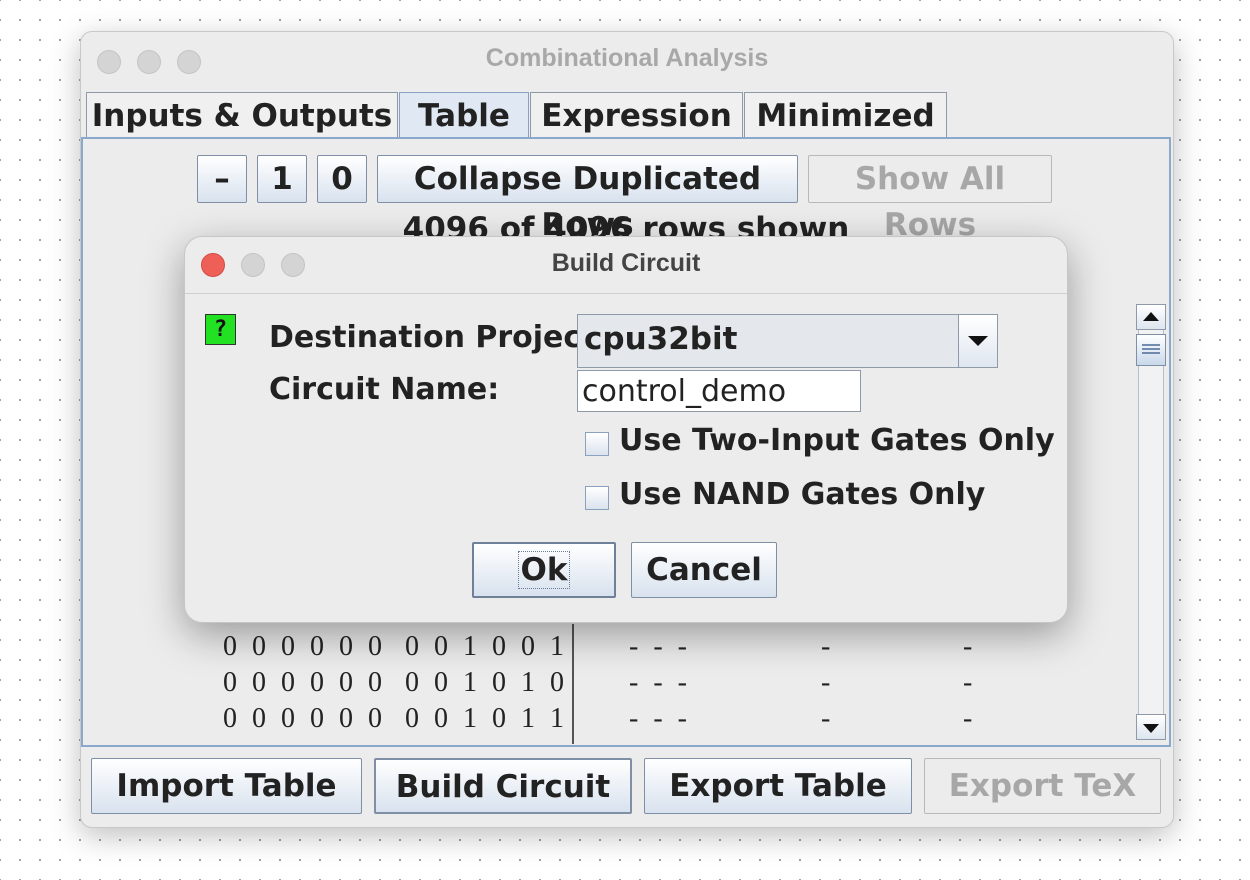  What do you see at coordinates (787, 341) in the screenshot?
I see `destination-project-select: cpu32bit` at bounding box center [787, 341].